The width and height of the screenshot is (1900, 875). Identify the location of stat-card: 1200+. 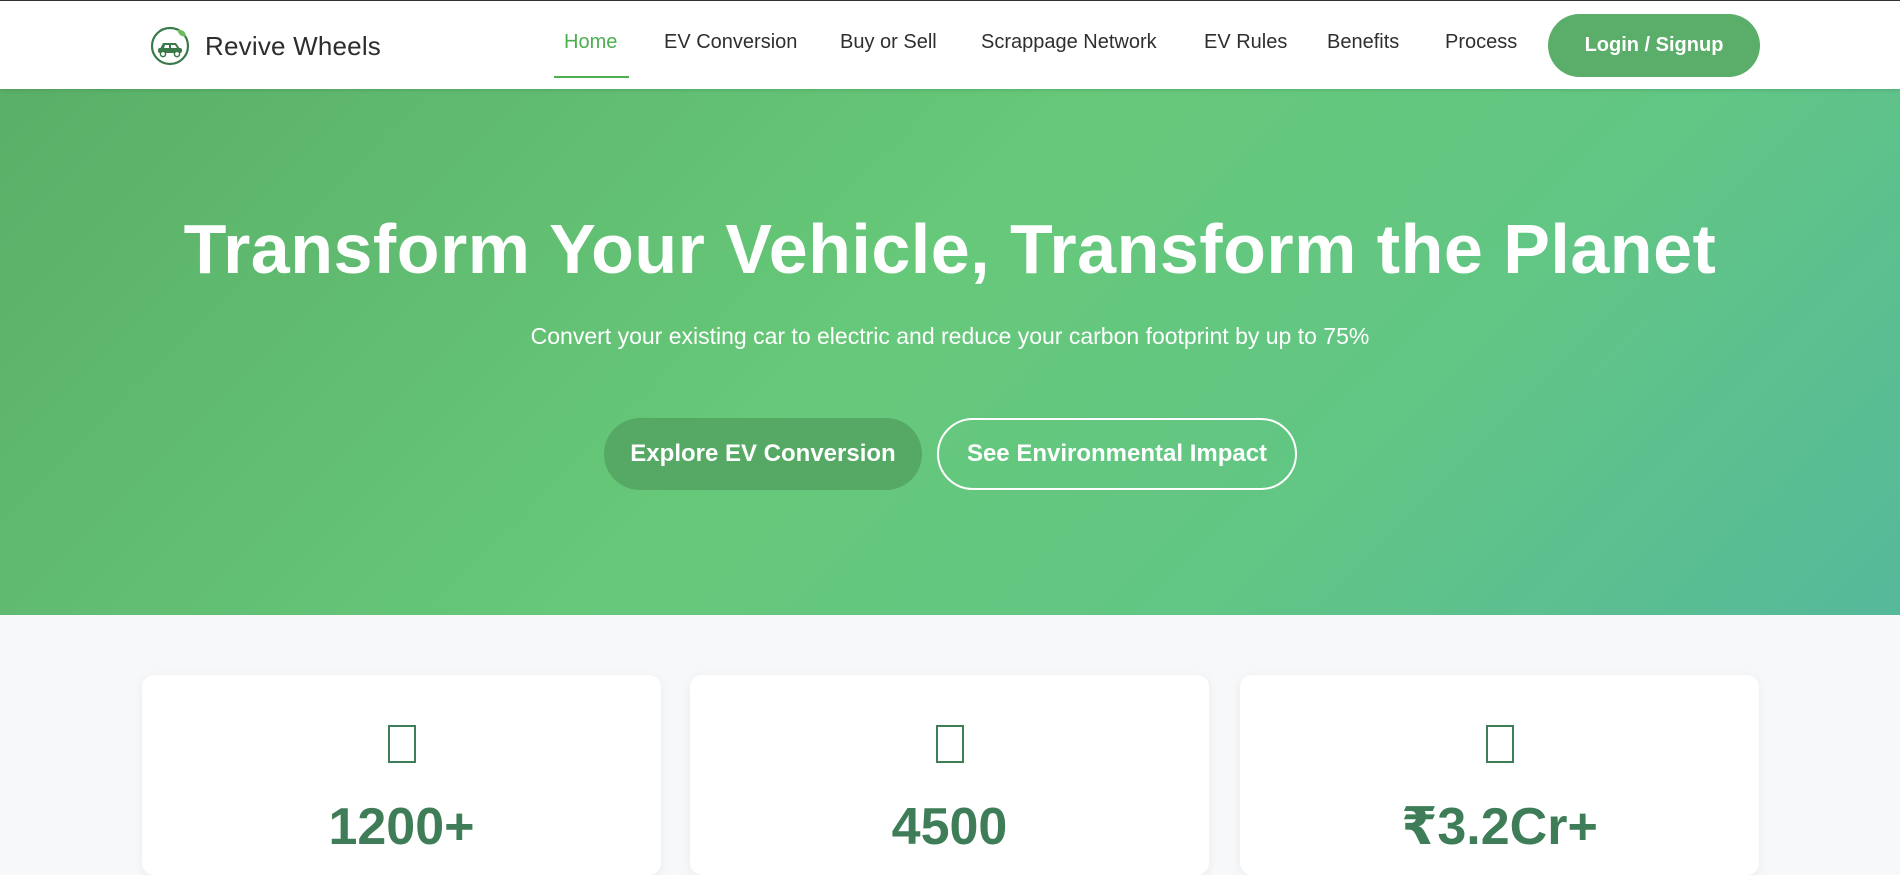
(401, 775).